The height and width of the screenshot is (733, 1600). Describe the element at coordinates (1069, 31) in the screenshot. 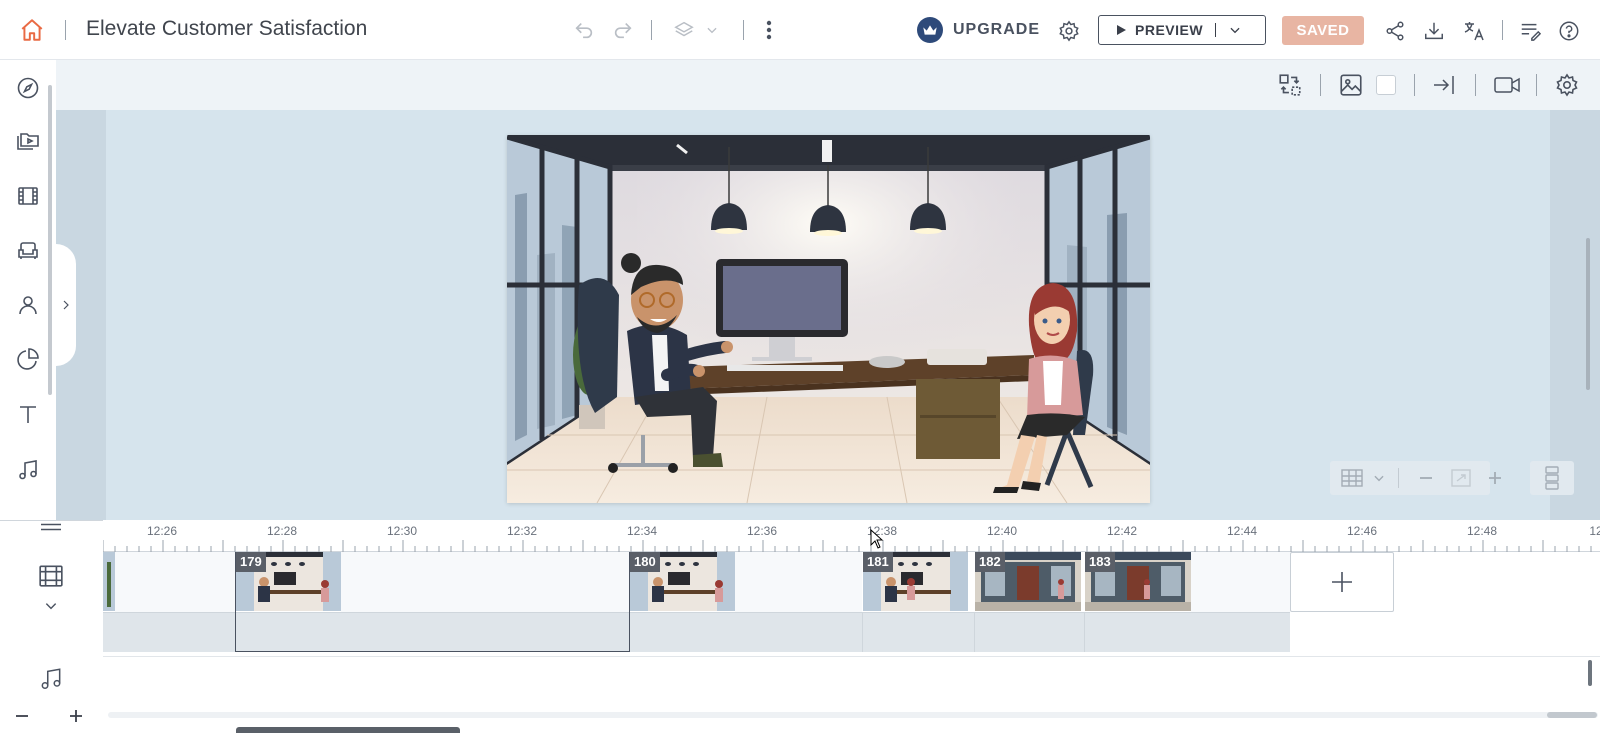

I see `gear-icon` at that location.